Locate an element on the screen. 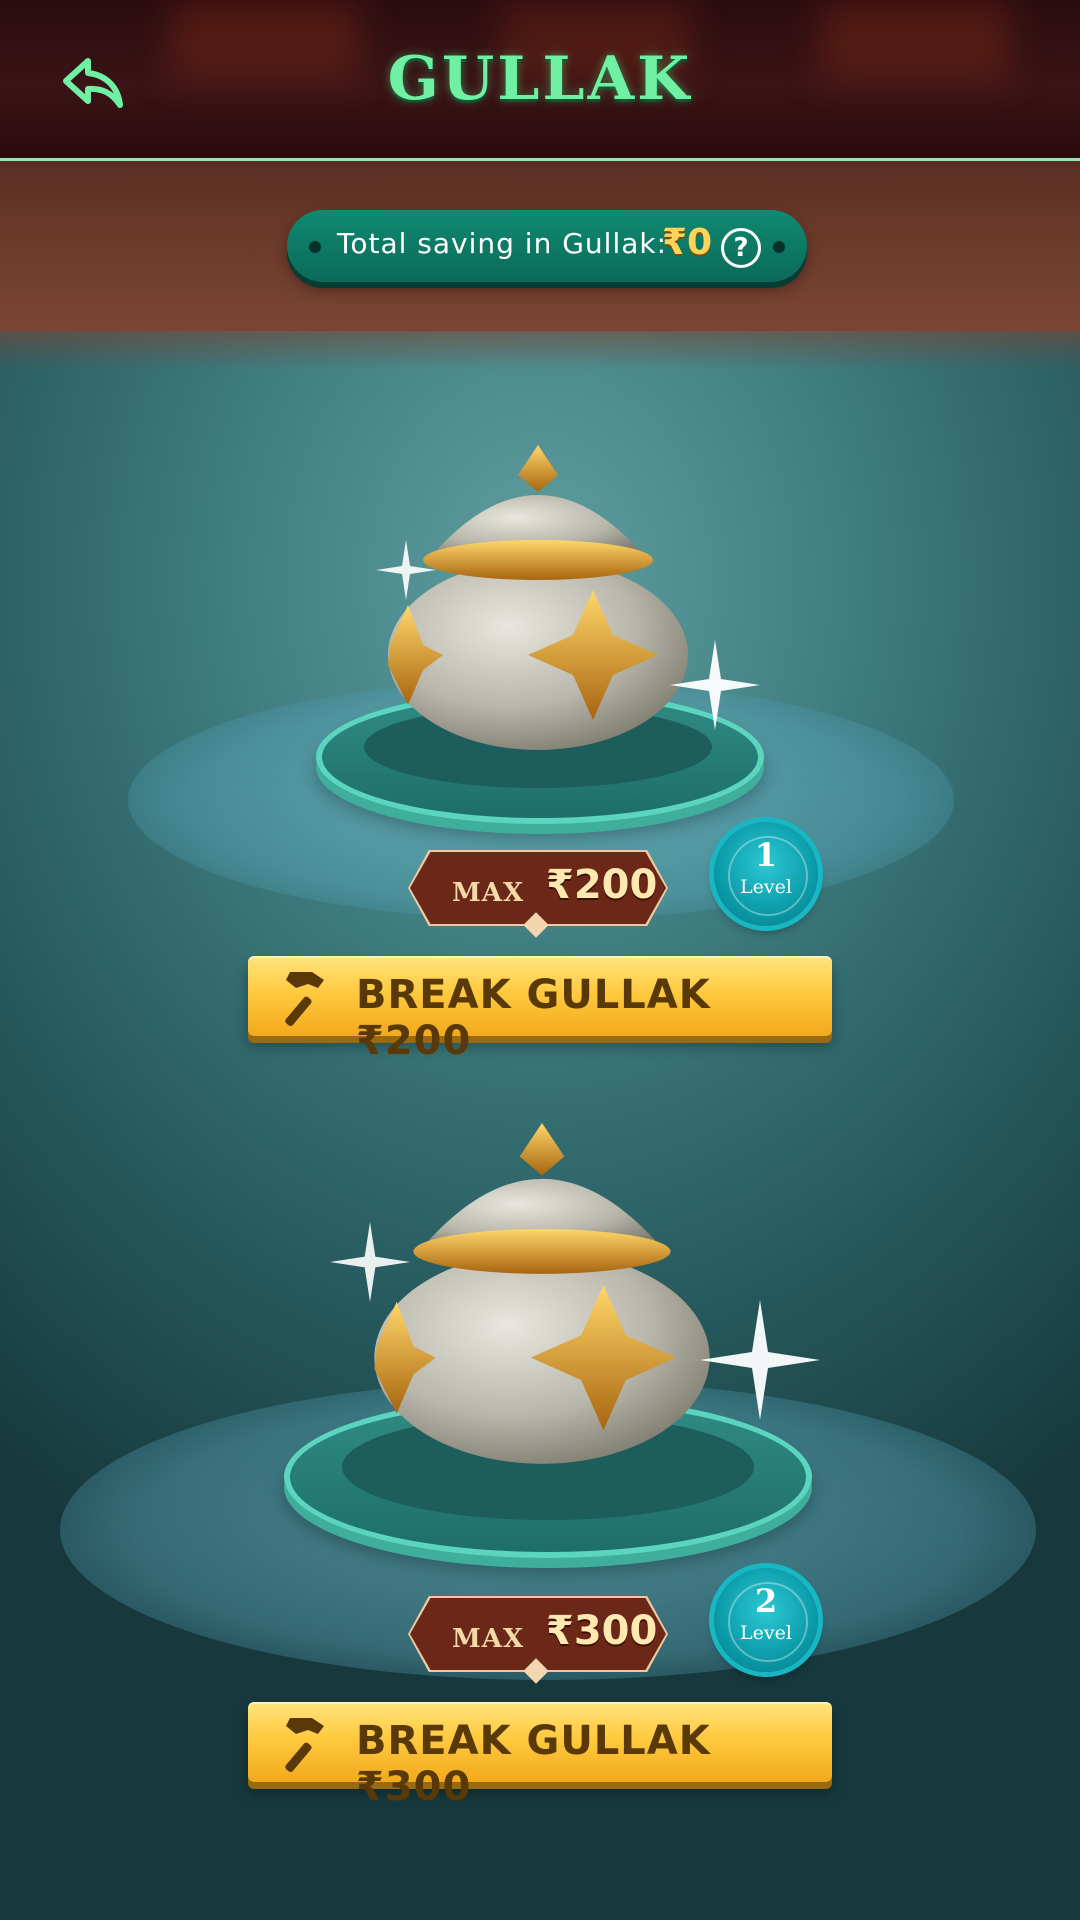  level-badge: 2 Level is located at coordinates (766, 1620).